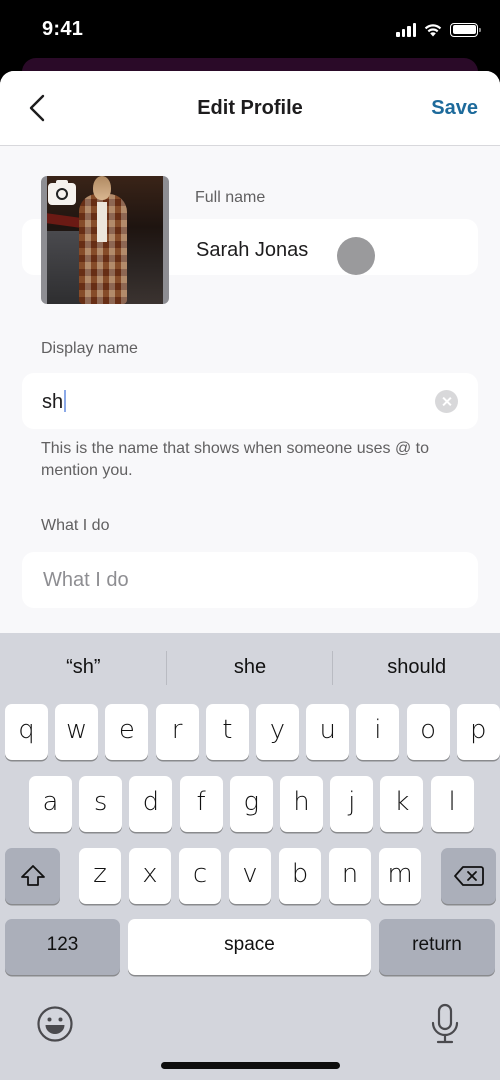  What do you see at coordinates (328, 732) in the screenshot?
I see `key-u: u` at bounding box center [328, 732].